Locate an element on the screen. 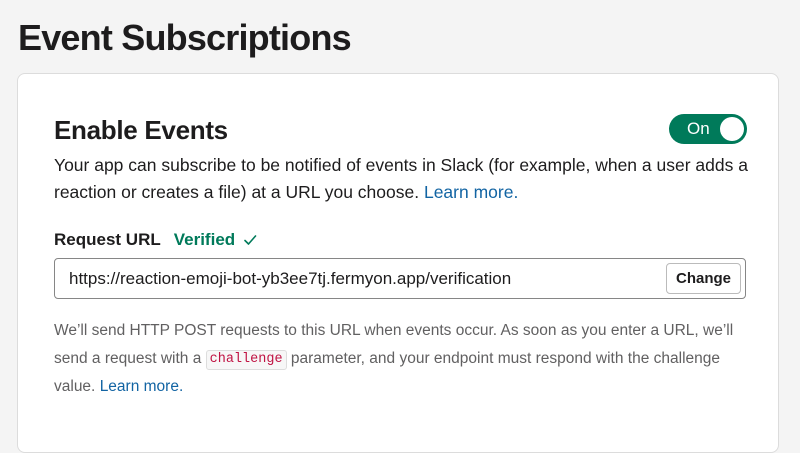 The height and width of the screenshot is (453, 800). section-title: Enable Events is located at coordinates (141, 130).